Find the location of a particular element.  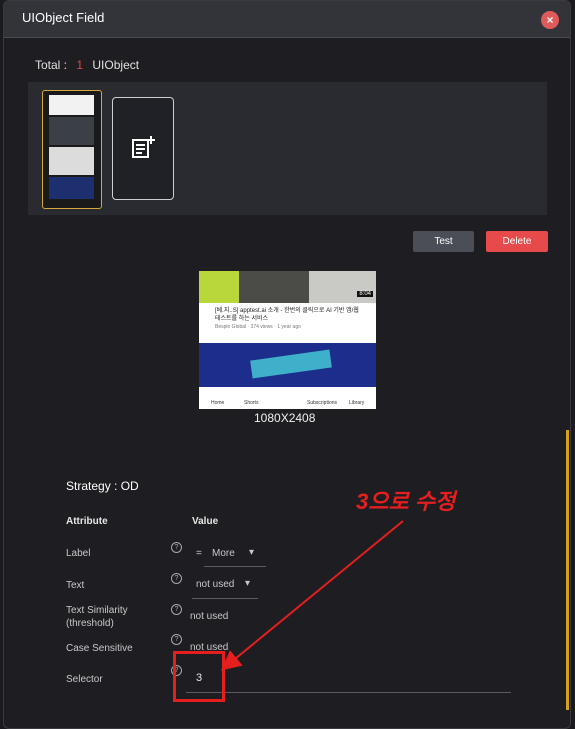

annotation-highlight-box is located at coordinates (199, 676).